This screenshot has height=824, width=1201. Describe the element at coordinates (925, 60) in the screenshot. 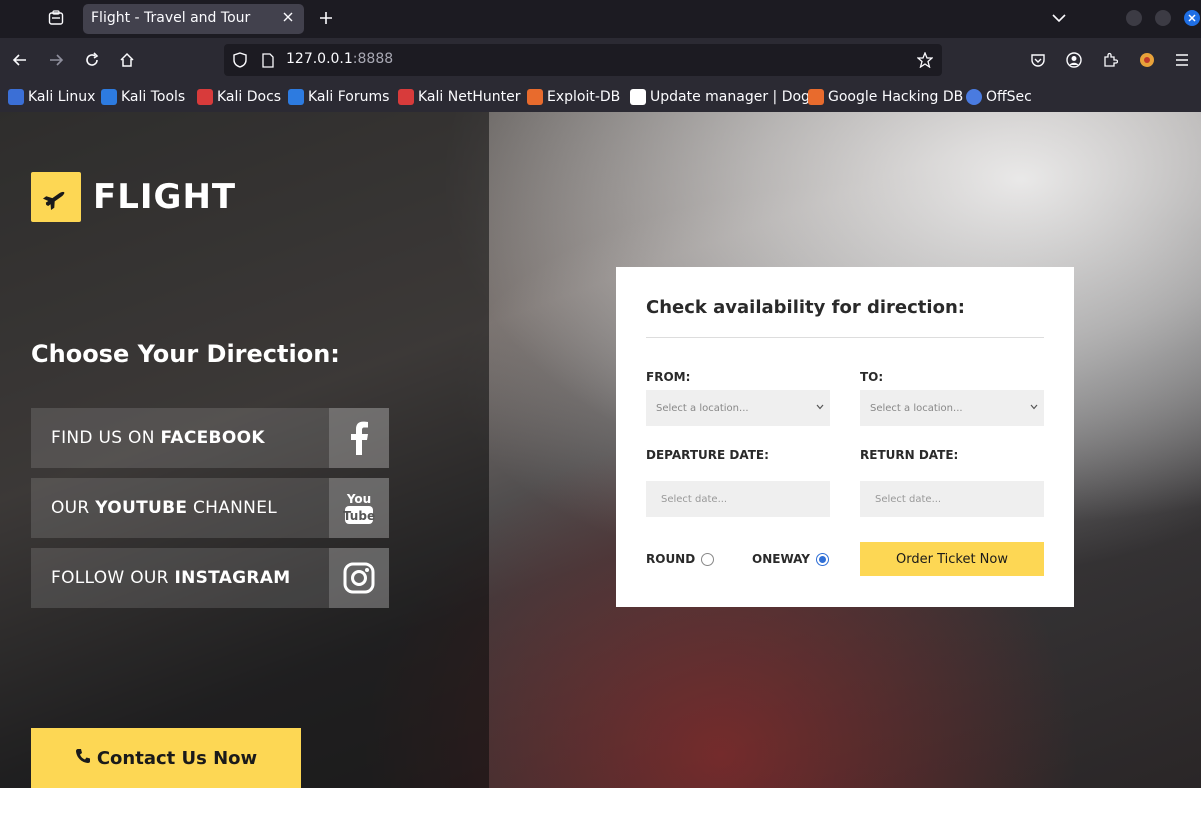

I see `bookmark-star-icon` at that location.